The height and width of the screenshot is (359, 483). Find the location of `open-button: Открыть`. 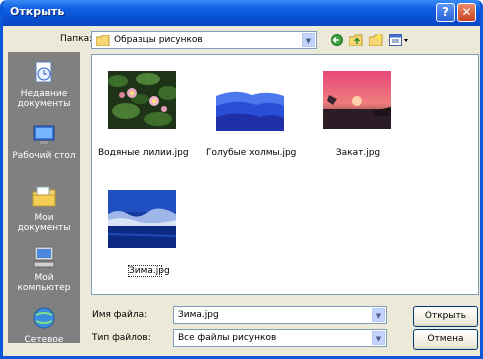

open-button: Открыть is located at coordinates (445, 316).